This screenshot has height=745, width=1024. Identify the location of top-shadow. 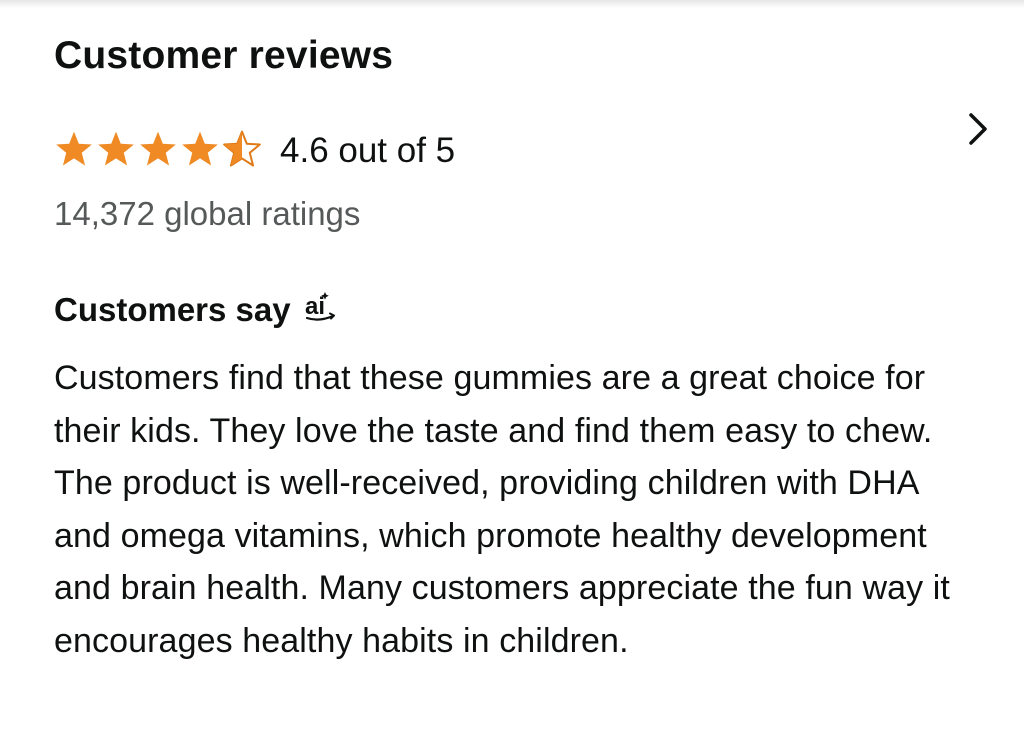
(512, 4).